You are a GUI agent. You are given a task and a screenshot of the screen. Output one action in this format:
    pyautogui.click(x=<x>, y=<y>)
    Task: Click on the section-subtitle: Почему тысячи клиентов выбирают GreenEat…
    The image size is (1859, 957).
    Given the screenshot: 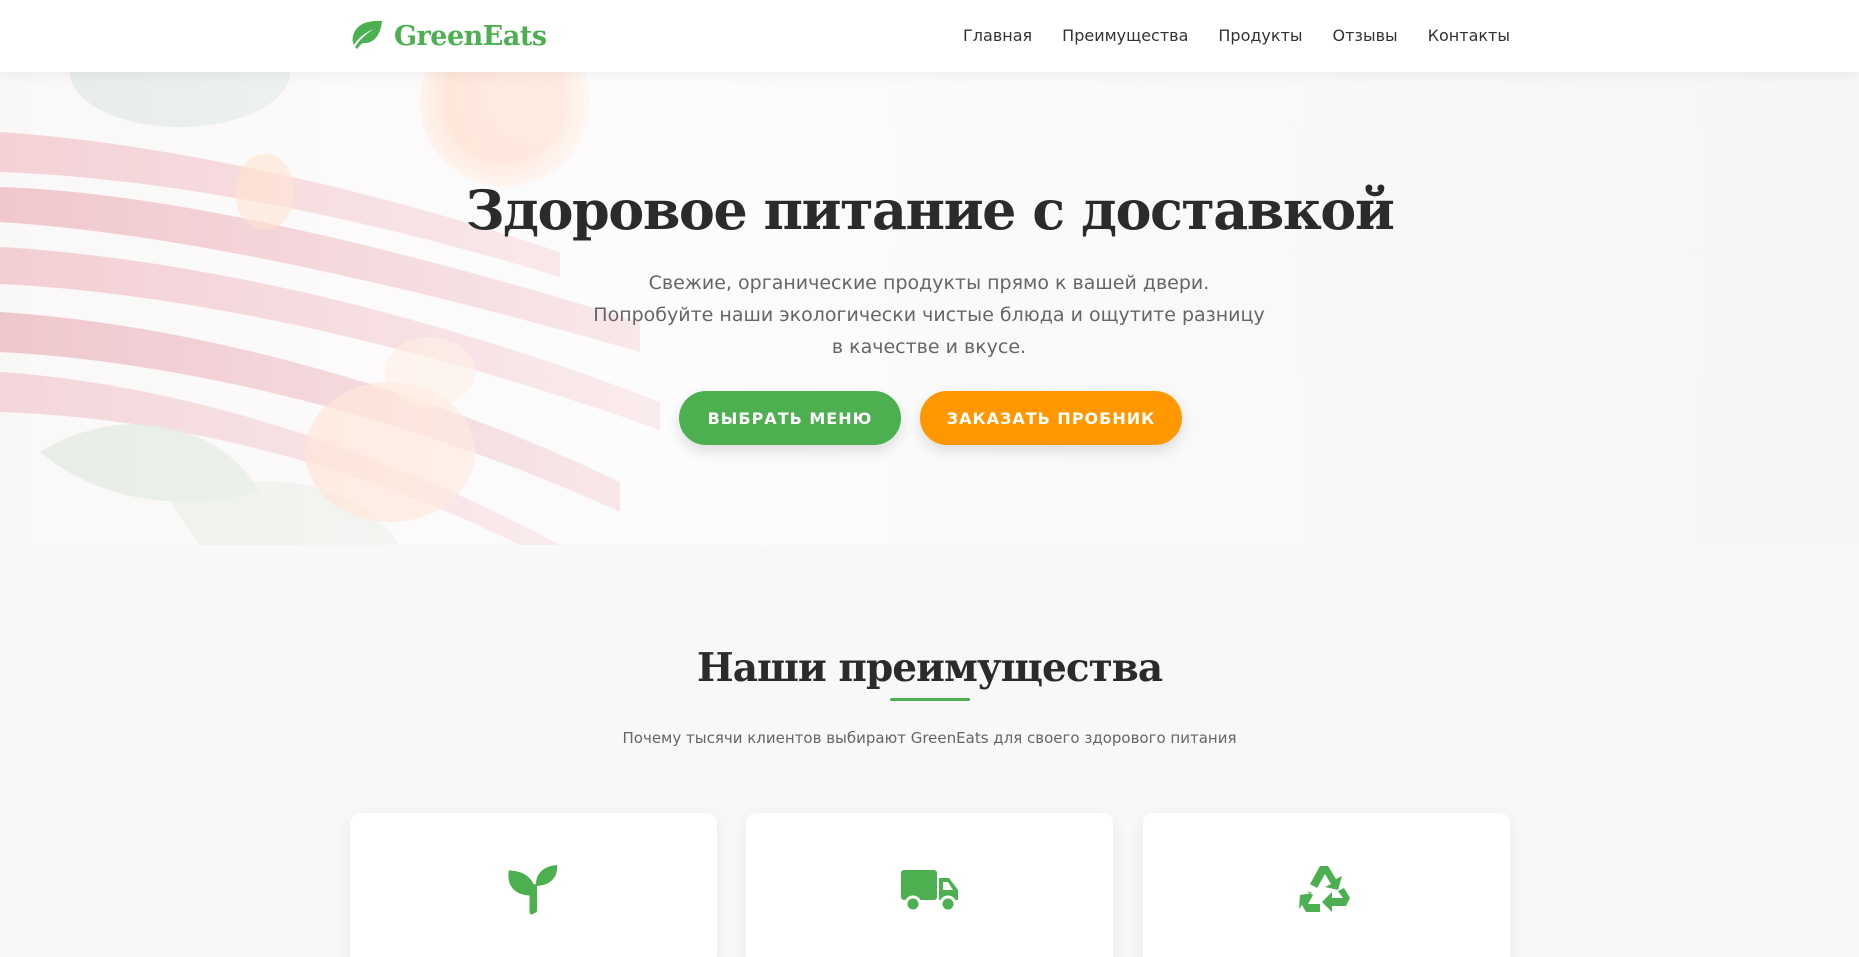 What is the action you would take?
    pyautogui.click(x=929, y=738)
    